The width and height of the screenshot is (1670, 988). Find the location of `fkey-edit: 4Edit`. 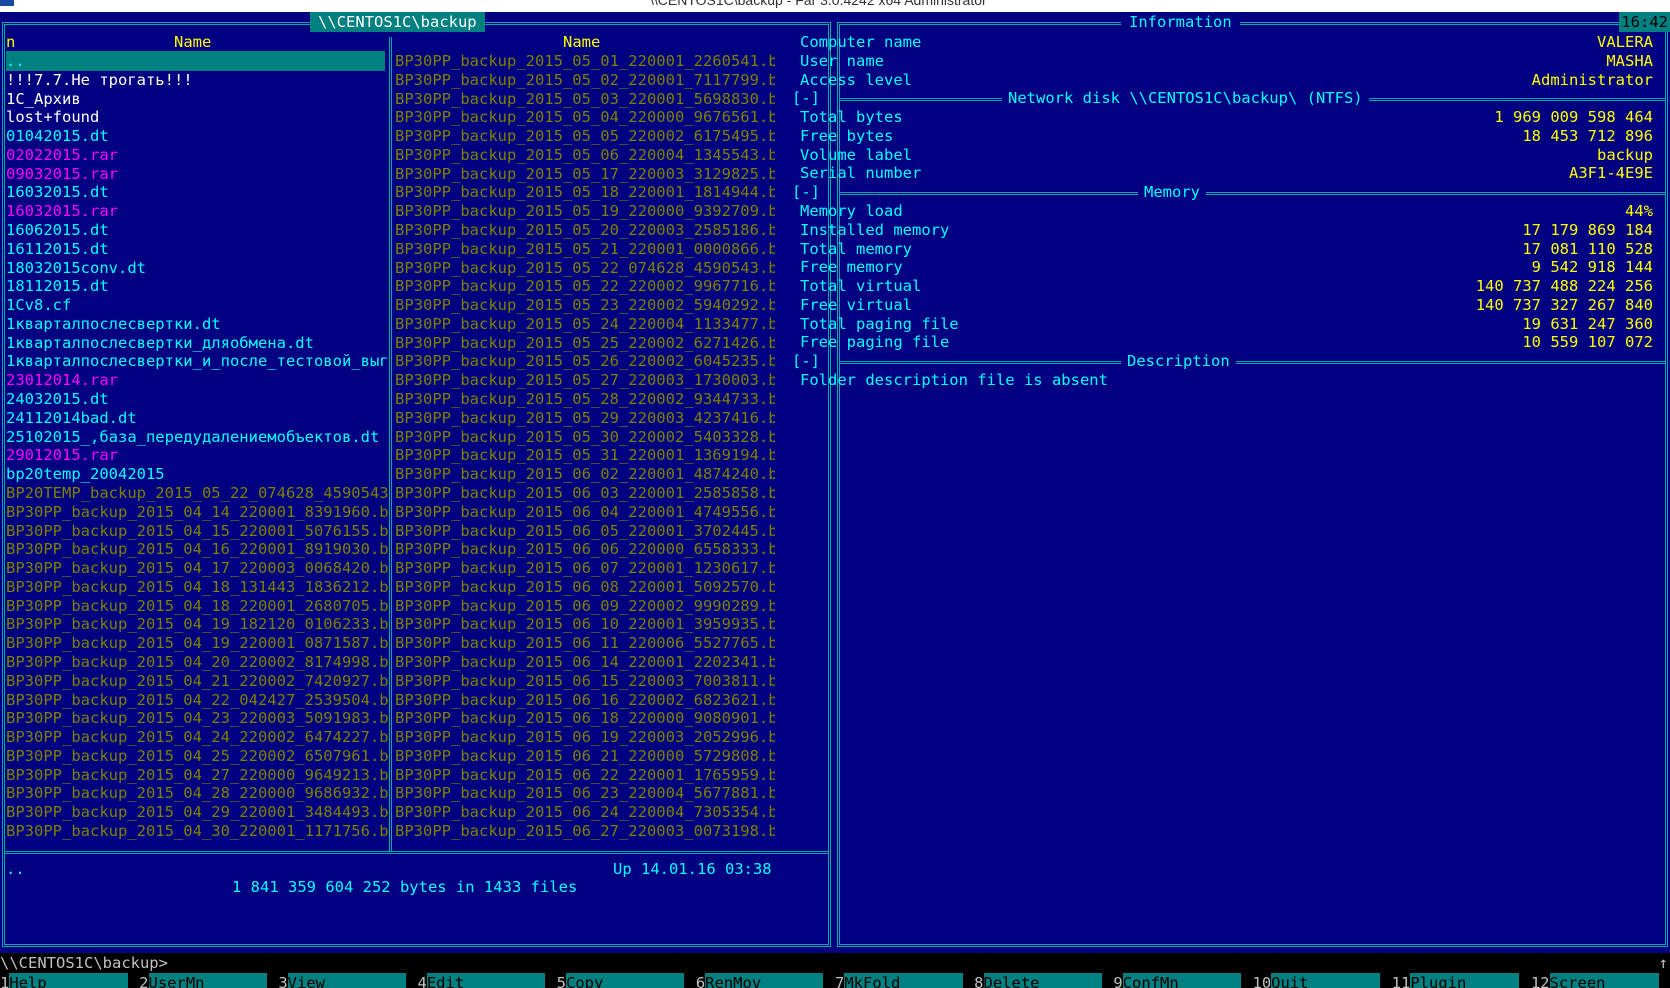

fkey-edit: 4Edit is located at coordinates (486, 980).